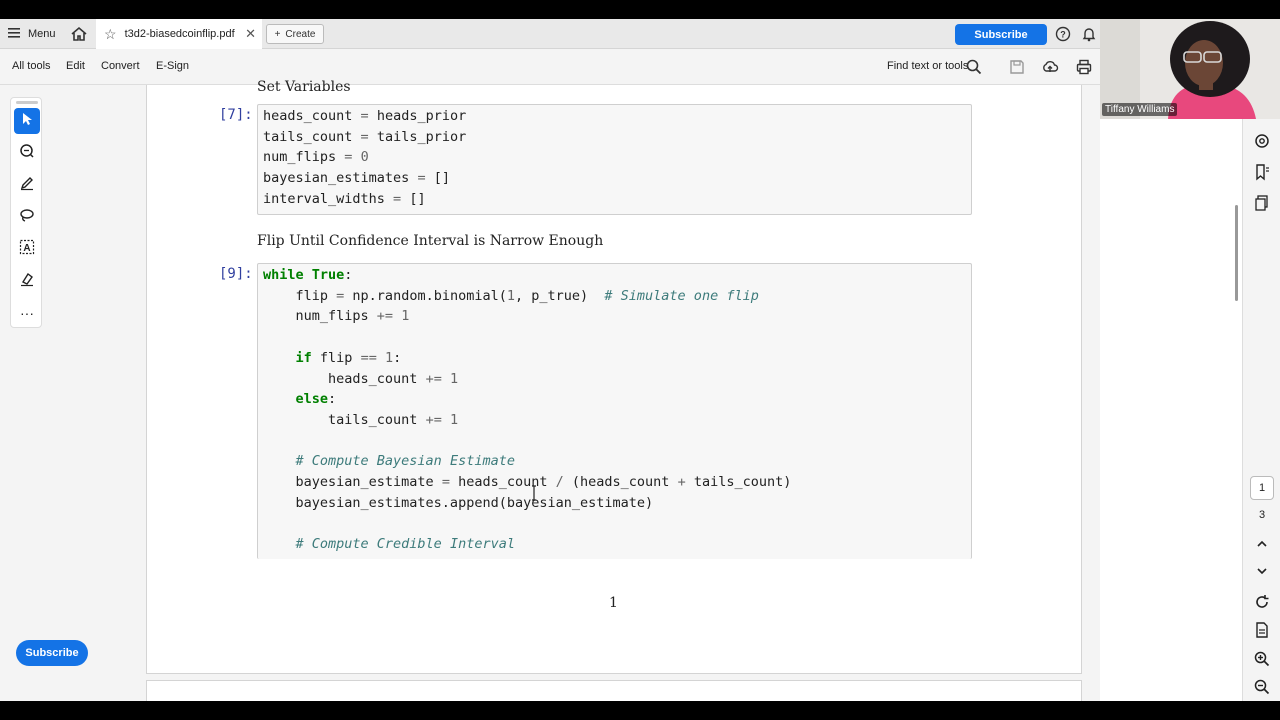 Image resolution: width=1280 pixels, height=720 pixels. What do you see at coordinates (236, 115) in the screenshot?
I see `cell-prompt: [7]:` at bounding box center [236, 115].